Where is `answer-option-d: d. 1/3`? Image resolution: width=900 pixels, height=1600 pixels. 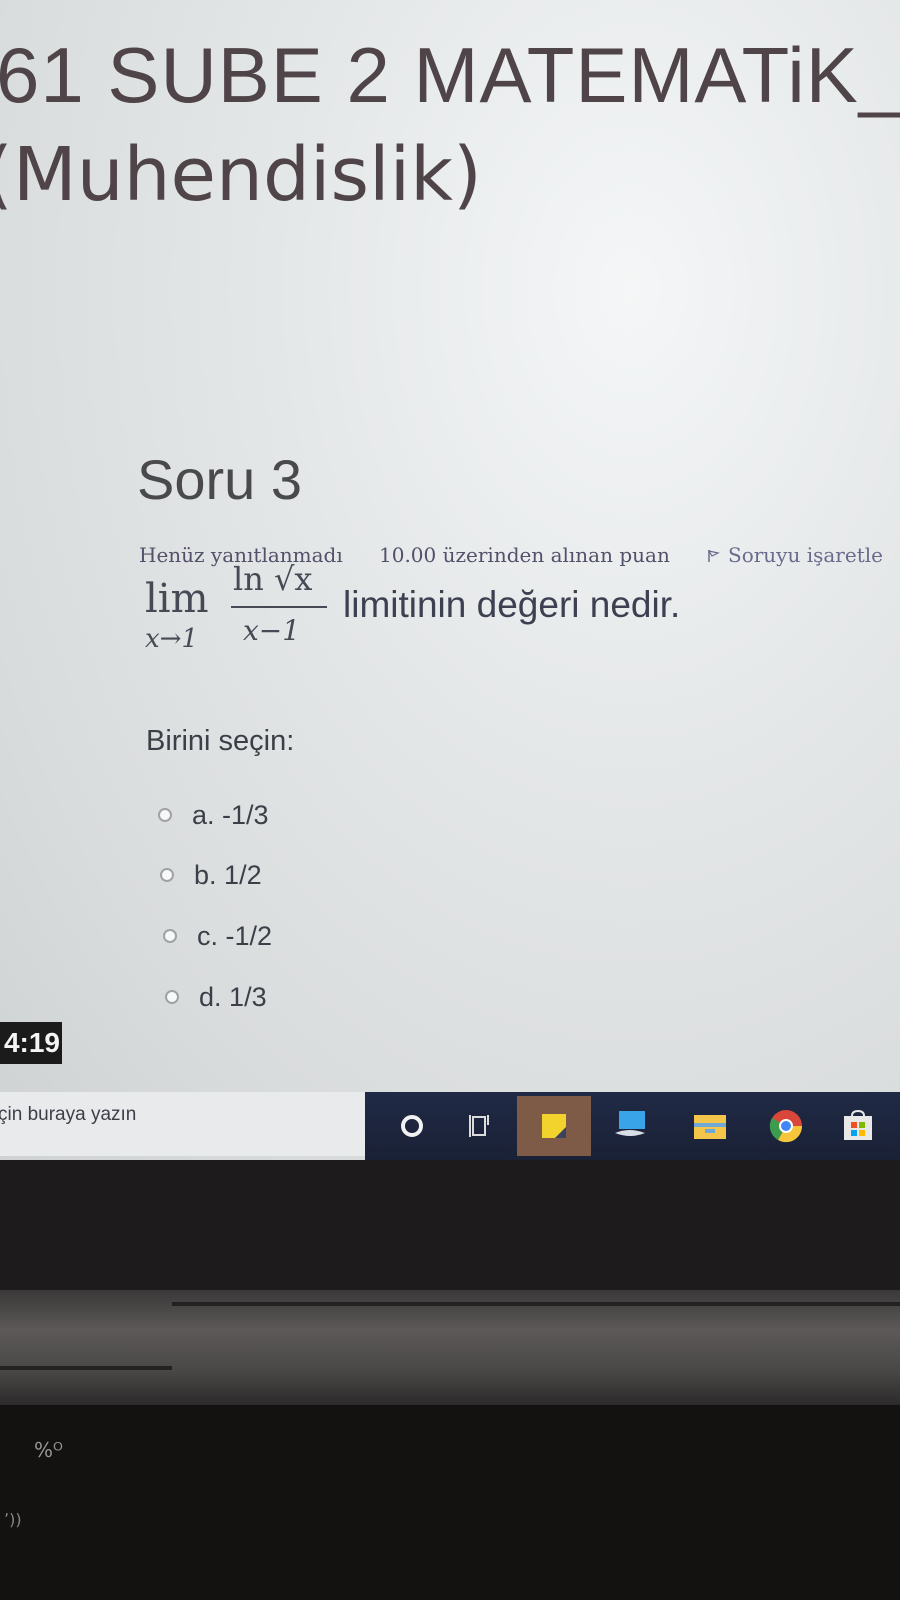 answer-option-d: d. 1/3 is located at coordinates (216, 997).